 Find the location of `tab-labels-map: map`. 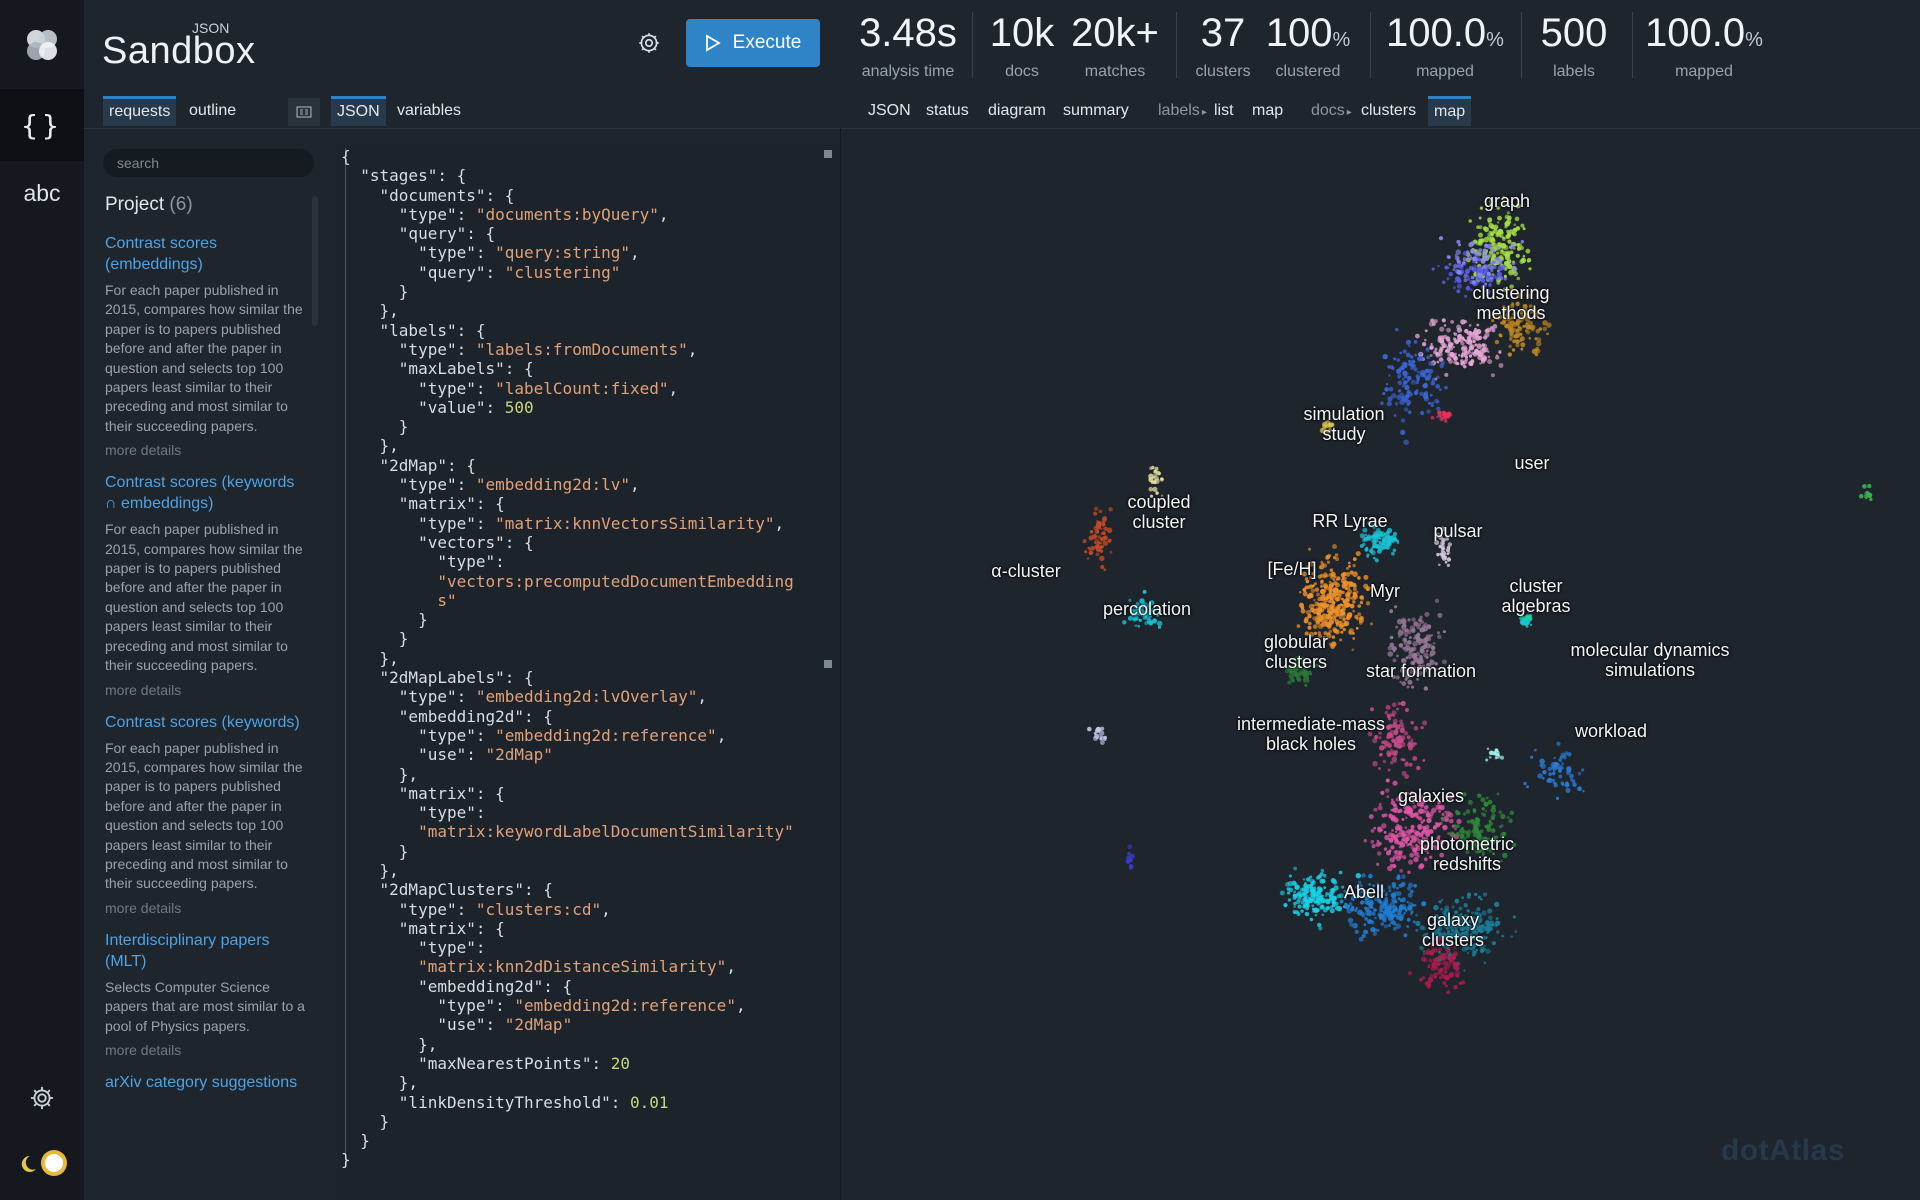

tab-labels-map: map is located at coordinates (1267, 111).